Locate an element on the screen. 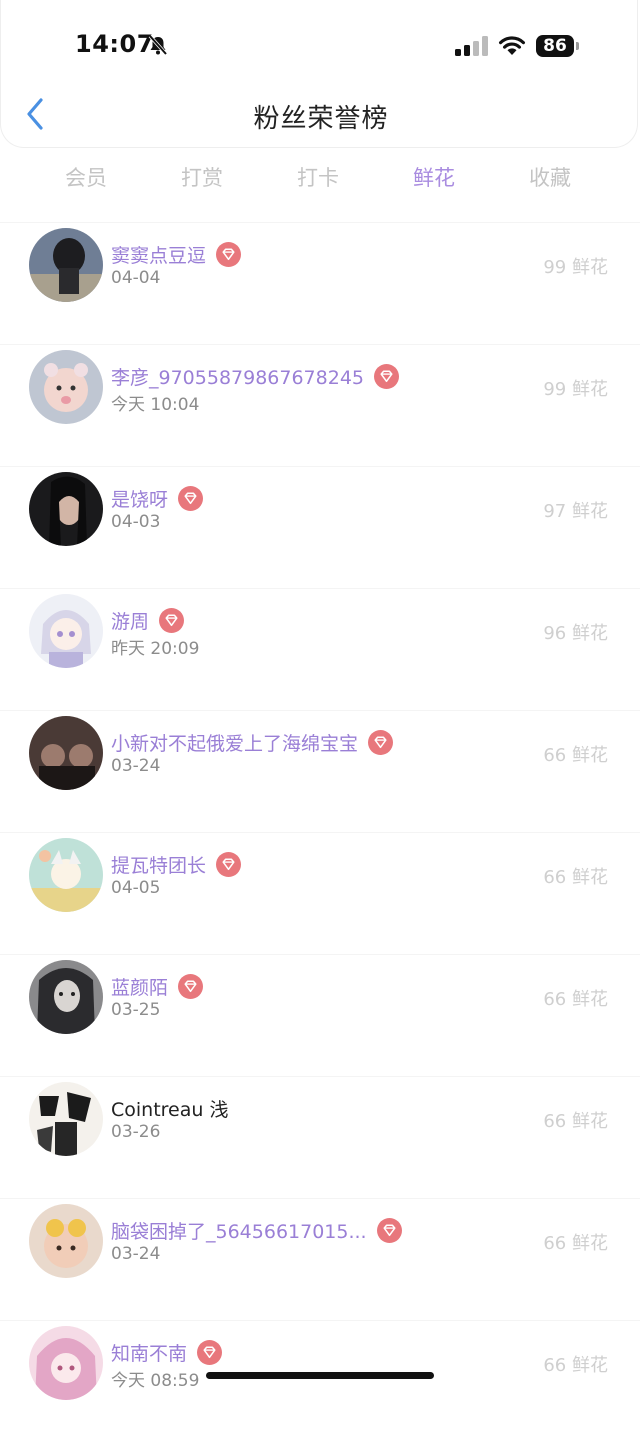 The image size is (640, 1442). name-line: 游周 is located at coordinates (148, 620).